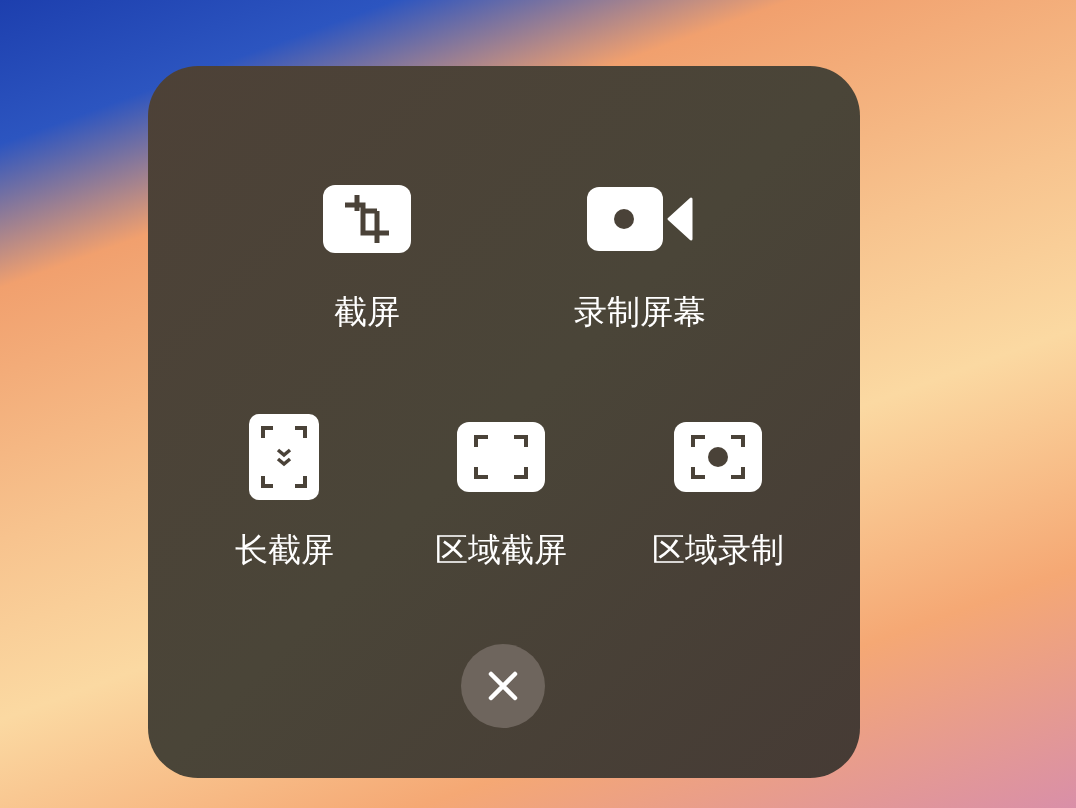 This screenshot has width=1076, height=808. I want to click on crop-icon, so click(367, 219).